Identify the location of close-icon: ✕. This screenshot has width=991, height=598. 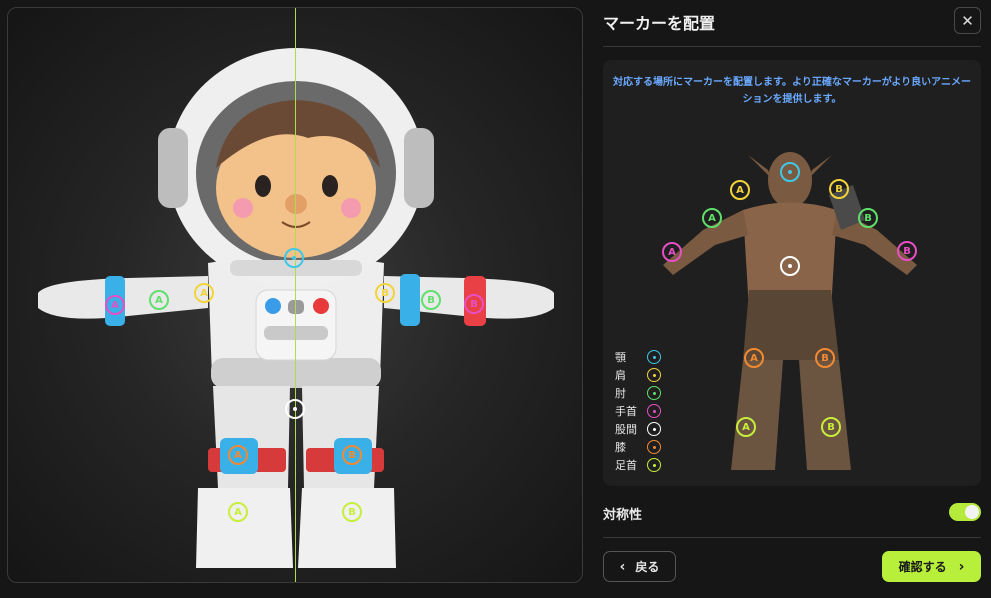
(967, 20).